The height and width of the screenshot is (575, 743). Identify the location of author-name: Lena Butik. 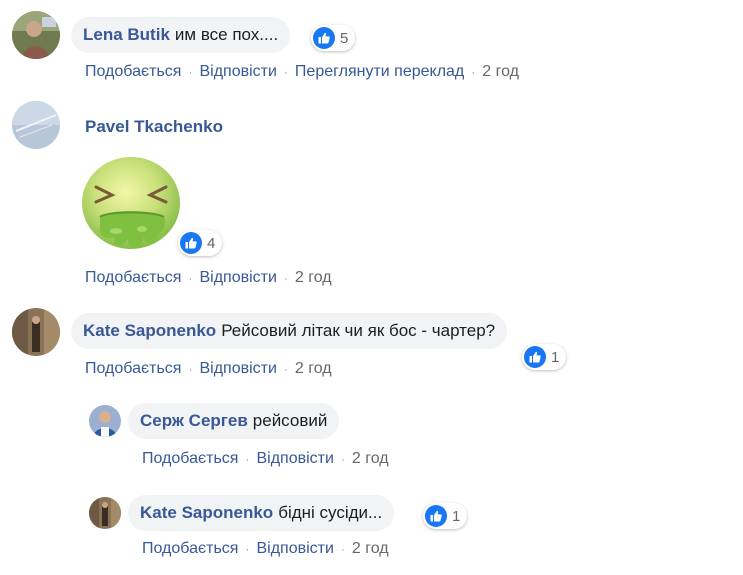
(126, 35).